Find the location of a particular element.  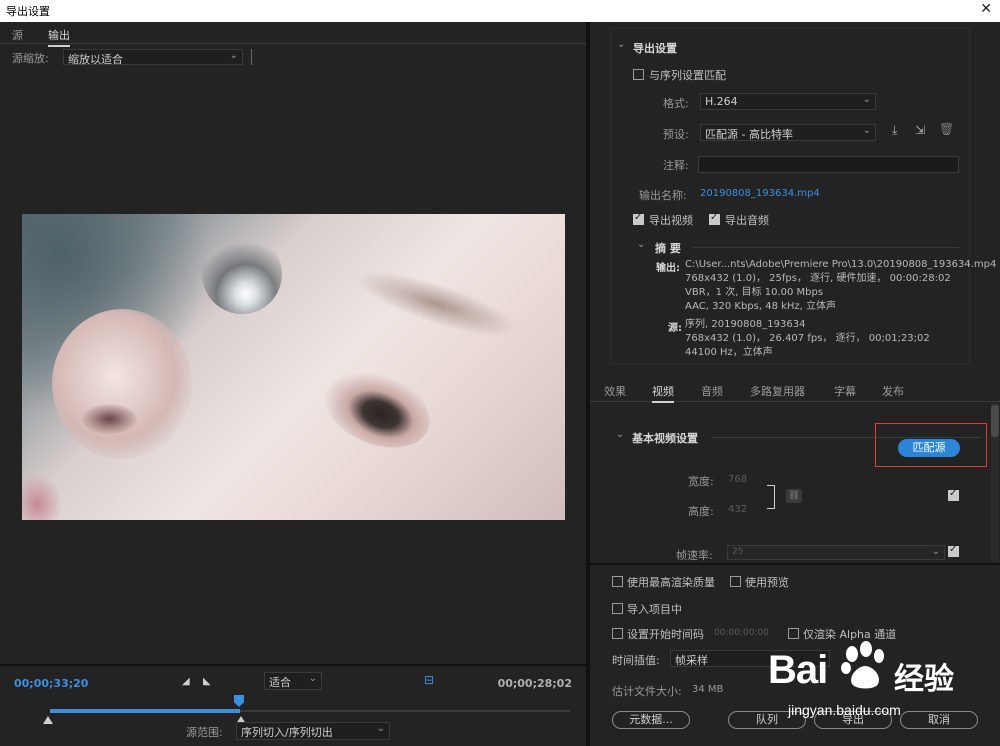

tab-video: 视频 is located at coordinates (663, 393).